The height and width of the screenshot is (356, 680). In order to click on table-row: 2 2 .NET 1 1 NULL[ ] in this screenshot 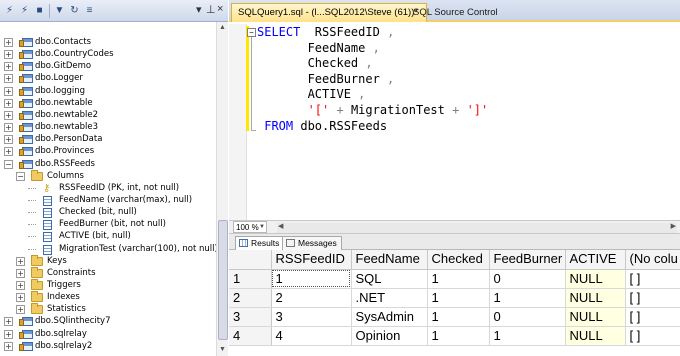, I will do `click(454, 298)`.